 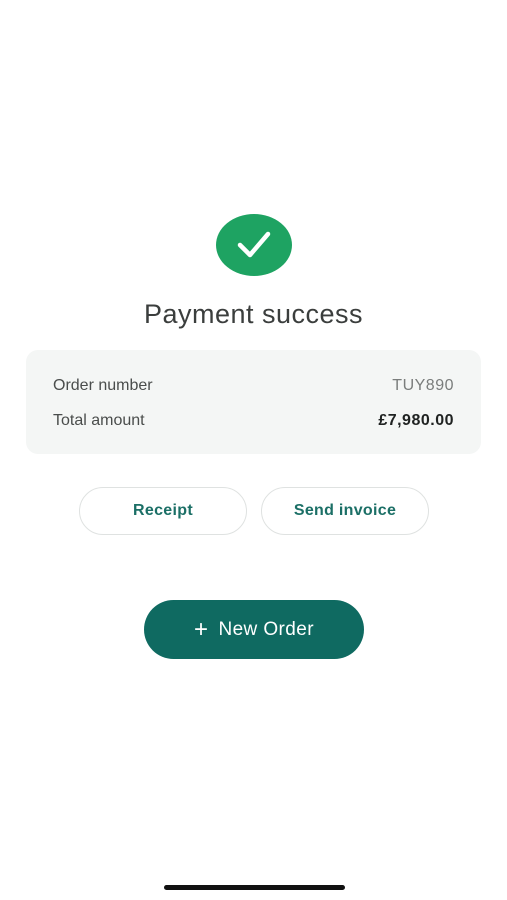 What do you see at coordinates (266, 629) in the screenshot?
I see `new-order-button-label: New Order` at bounding box center [266, 629].